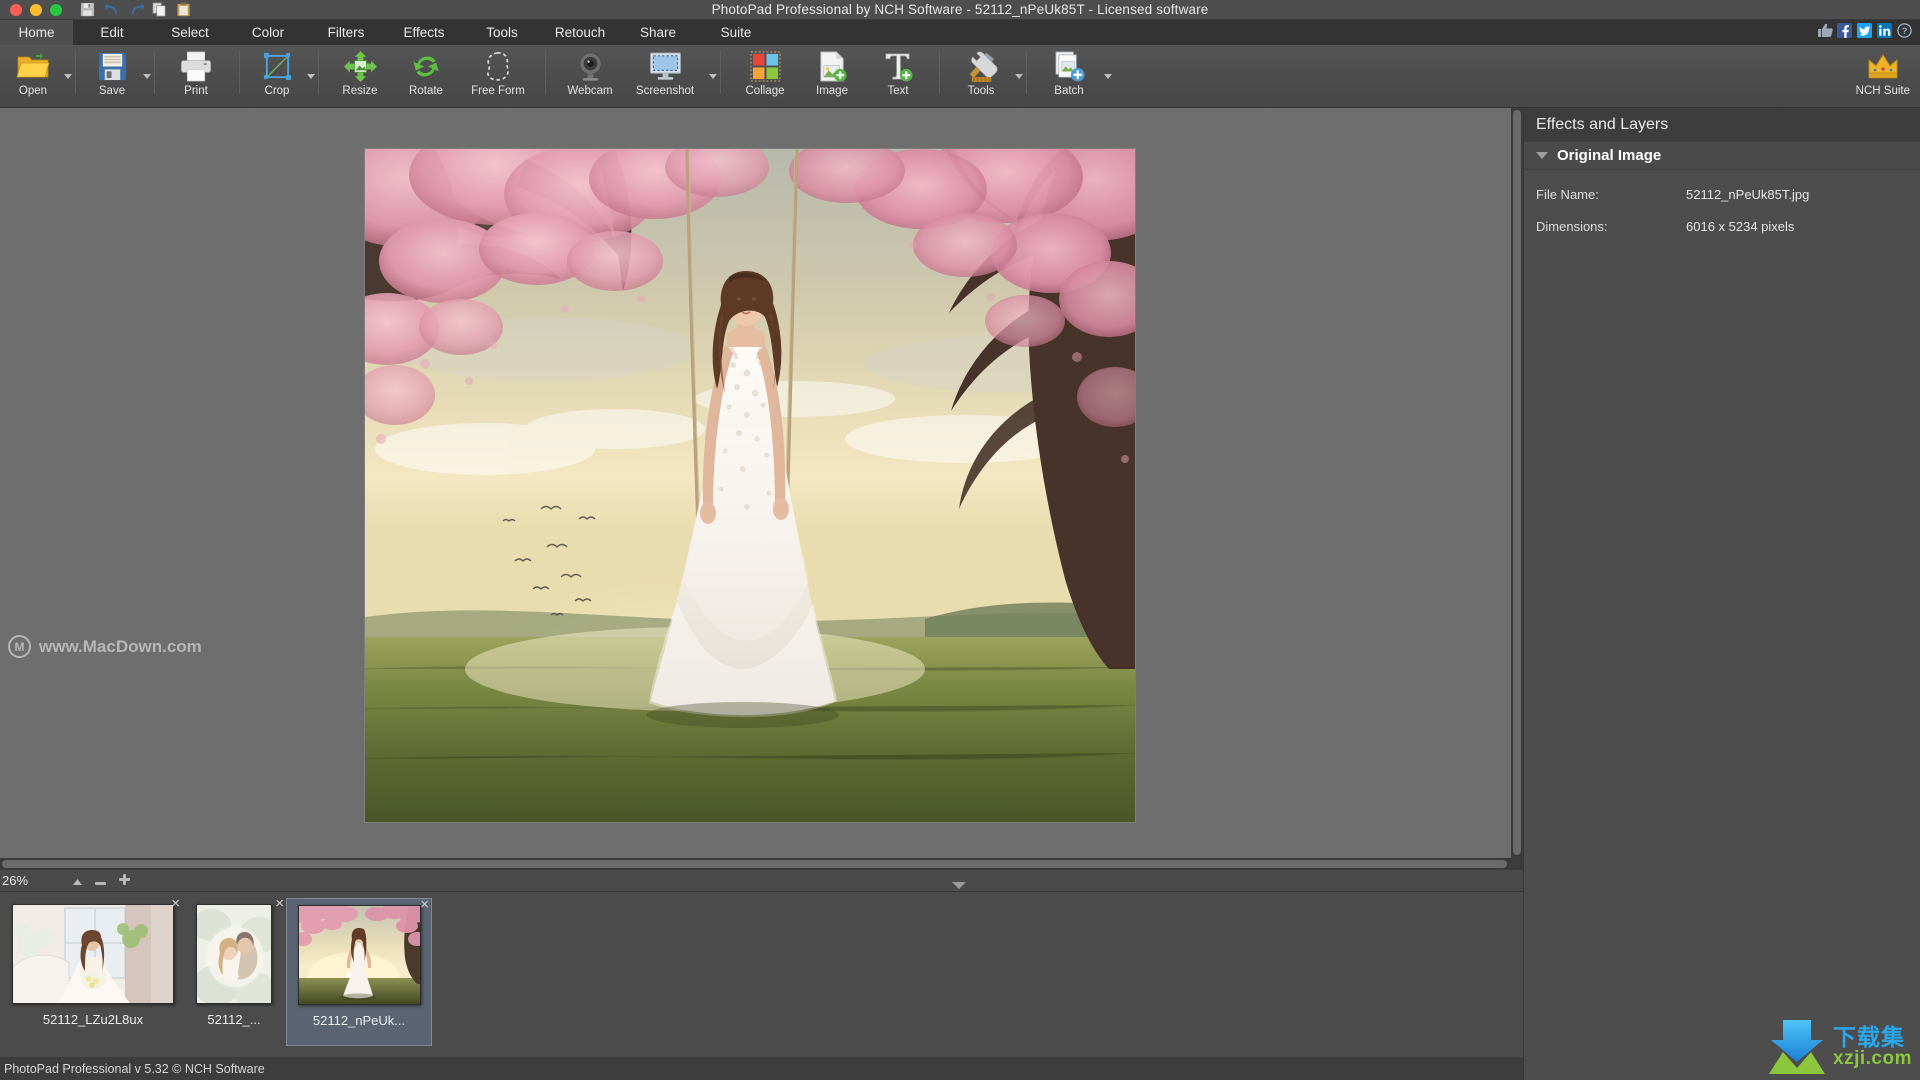 This screenshot has height=1080, width=1920. I want to click on open-button: Open, so click(33, 76).